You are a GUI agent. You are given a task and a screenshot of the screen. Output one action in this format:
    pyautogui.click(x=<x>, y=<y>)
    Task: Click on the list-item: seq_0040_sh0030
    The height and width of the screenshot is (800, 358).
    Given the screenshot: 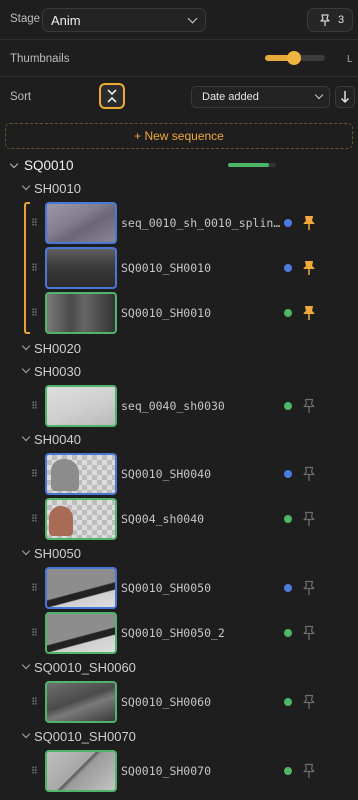 What is the action you would take?
    pyautogui.click(x=179, y=406)
    